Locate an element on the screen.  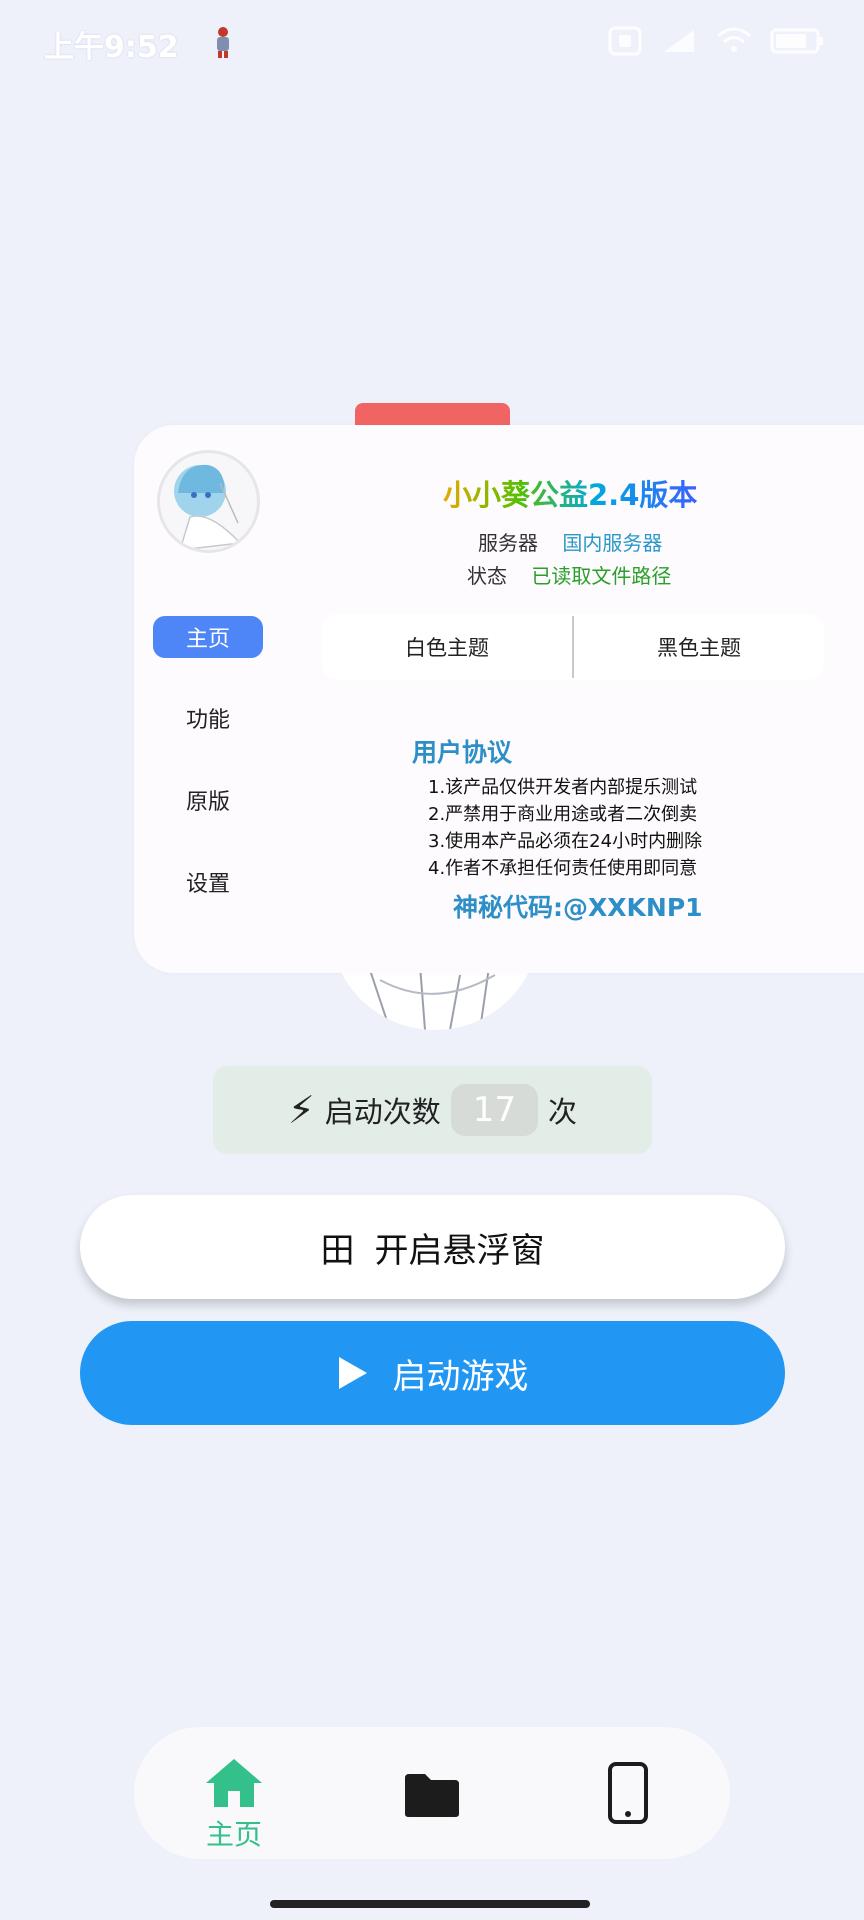
agreement-title: 用户协议 is located at coordinates (461, 752).